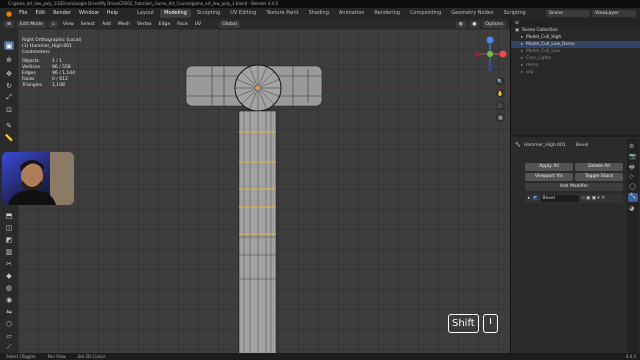  I want to click on properties-modifier-tab: Bevel, so click(582, 145).